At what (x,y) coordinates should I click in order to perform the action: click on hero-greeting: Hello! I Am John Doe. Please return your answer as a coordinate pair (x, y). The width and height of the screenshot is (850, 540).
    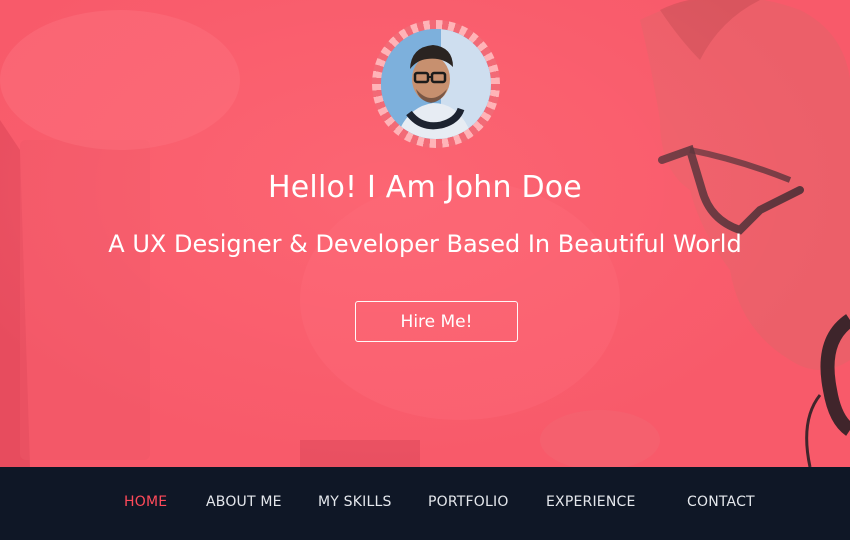
    Looking at the image, I should click on (425, 187).